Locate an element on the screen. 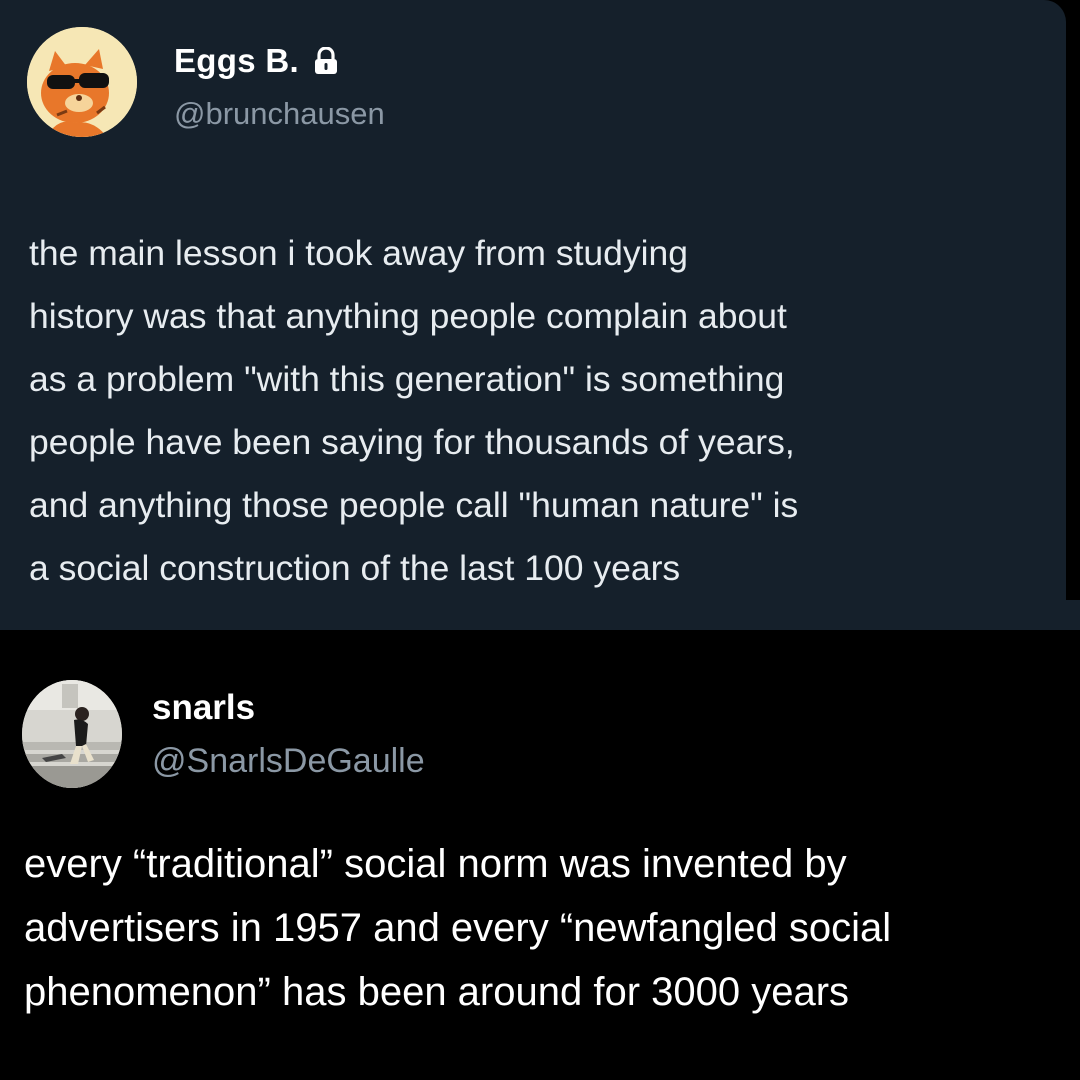  handle: @SnarlsDeGaulle is located at coordinates (288, 761).